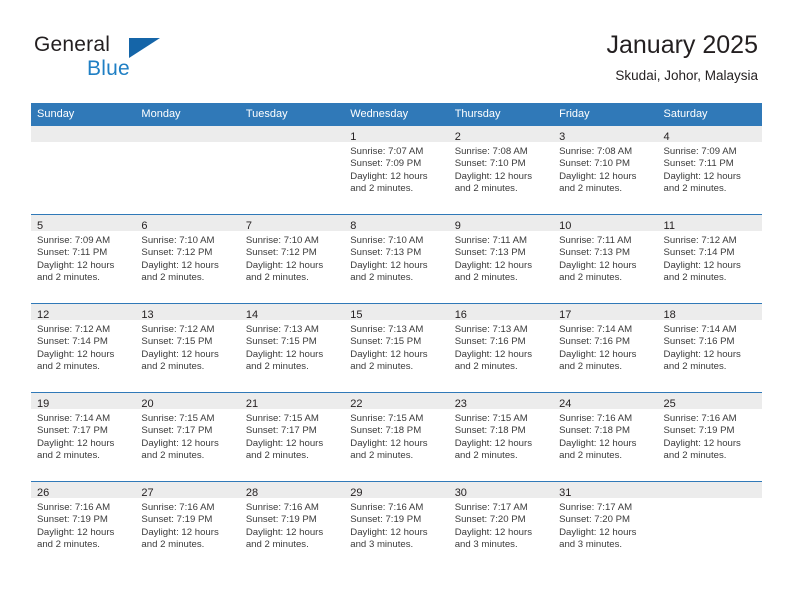 This screenshot has width=792, height=612. I want to click on day-number-band: 31, so click(605, 490).